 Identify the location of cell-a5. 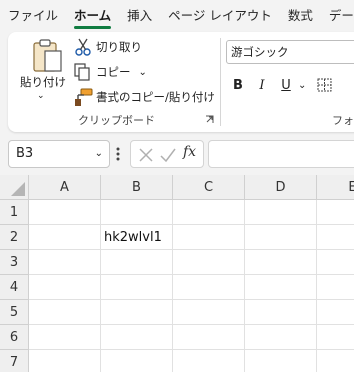
(65, 312).